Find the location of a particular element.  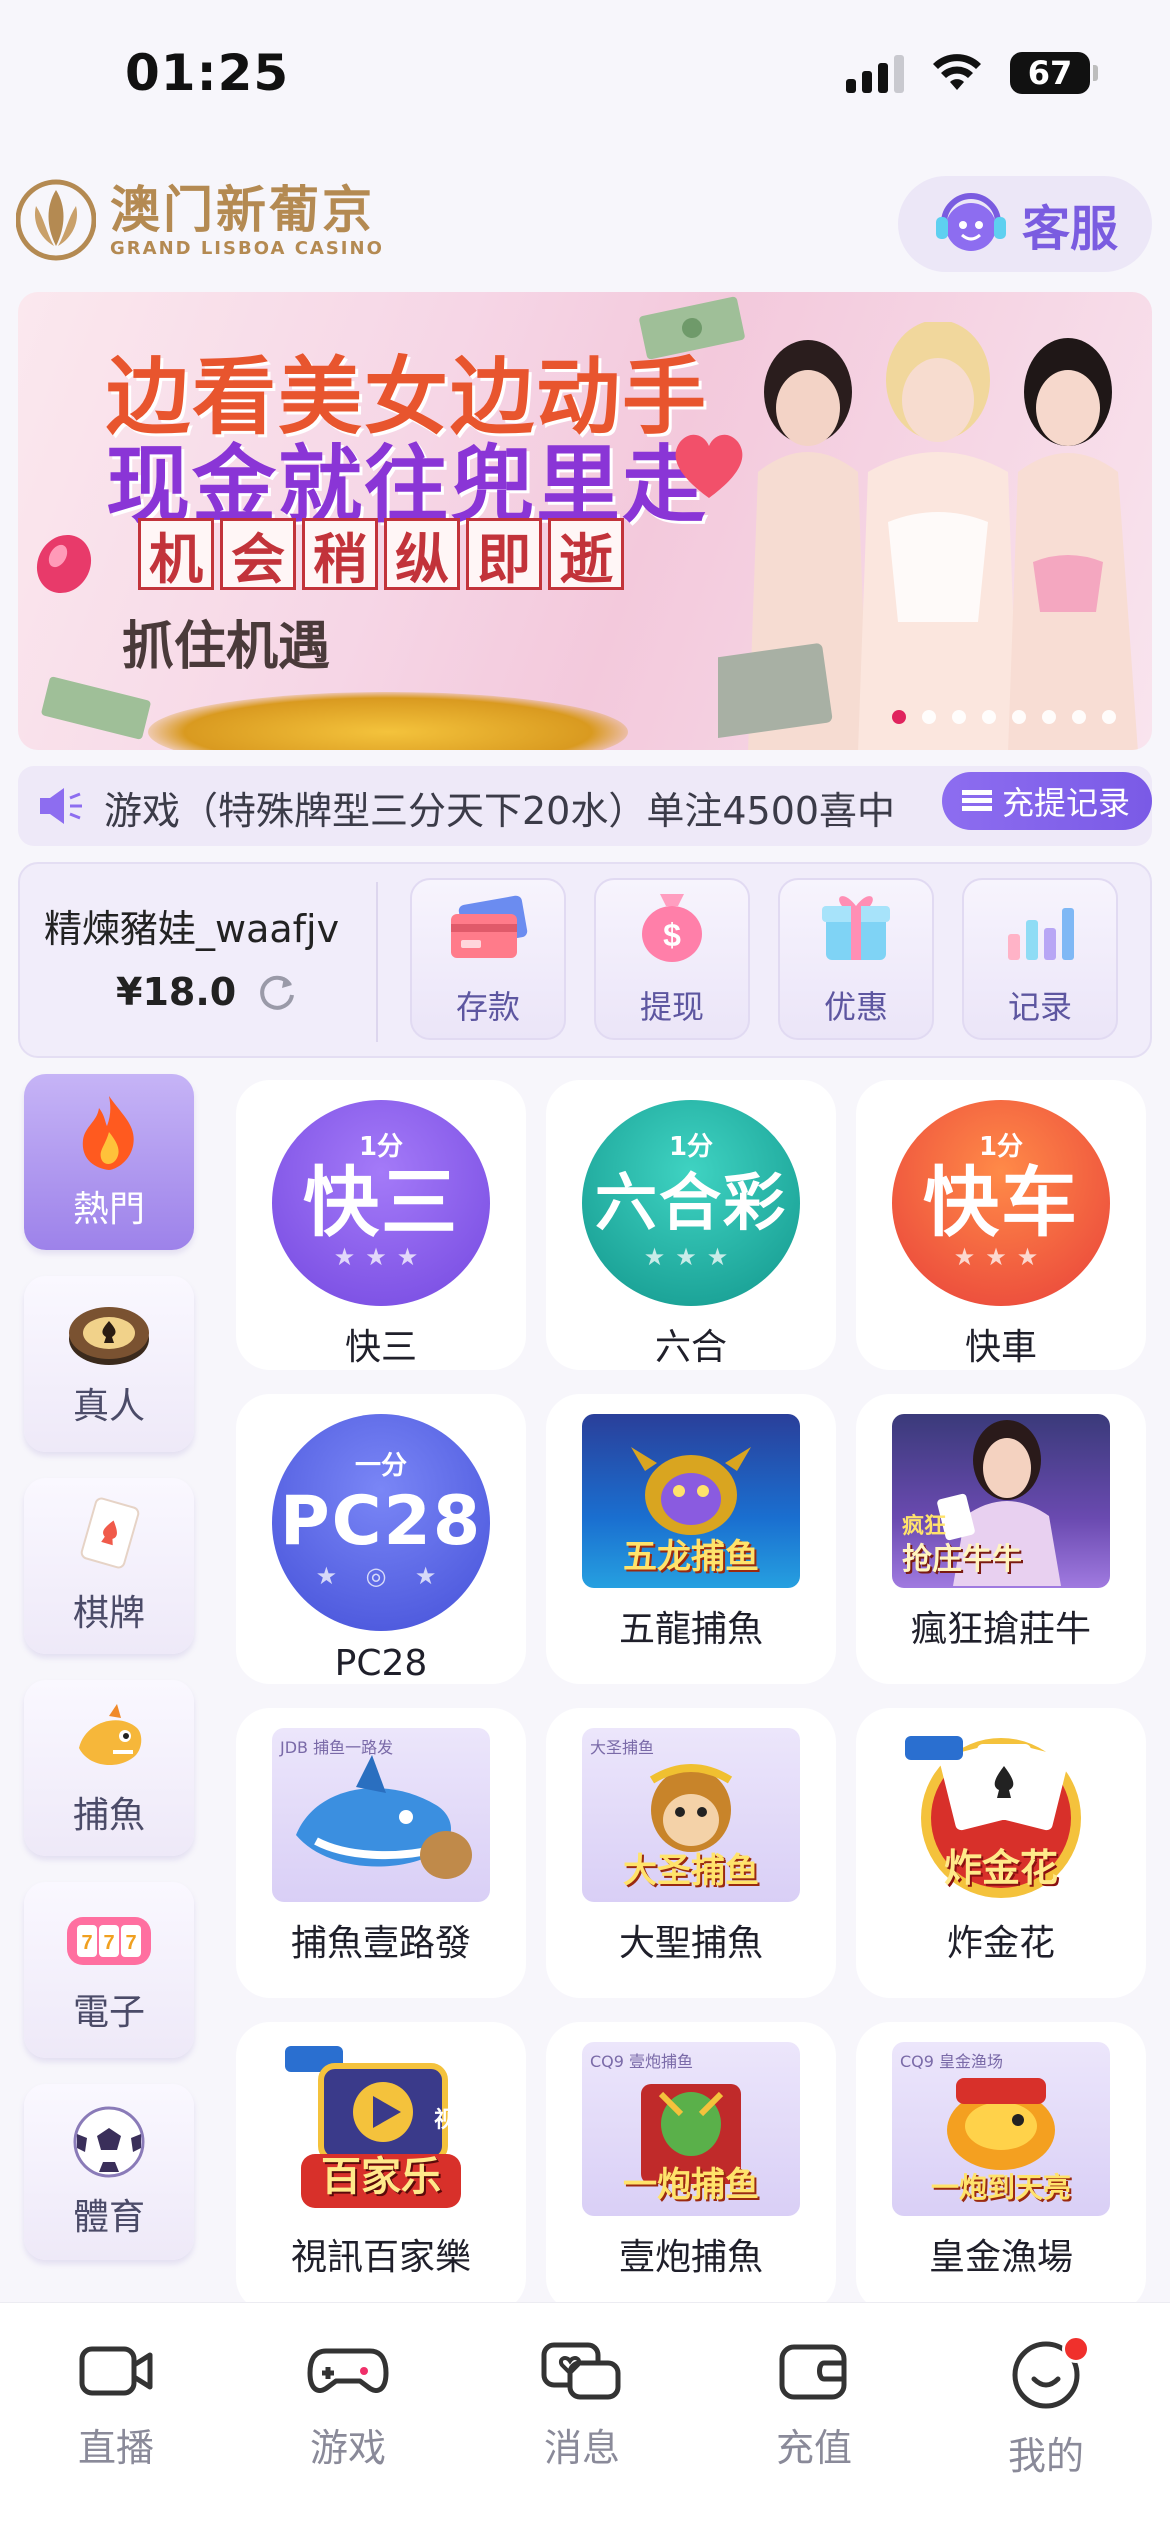

zha-jin-hua-thumbnail: 炸金花 is located at coordinates (1001, 1815).